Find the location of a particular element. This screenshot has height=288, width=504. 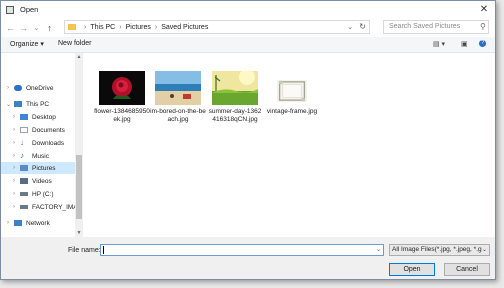

file-item: im-bored-on-the-beach.jpg is located at coordinates (178, 97).